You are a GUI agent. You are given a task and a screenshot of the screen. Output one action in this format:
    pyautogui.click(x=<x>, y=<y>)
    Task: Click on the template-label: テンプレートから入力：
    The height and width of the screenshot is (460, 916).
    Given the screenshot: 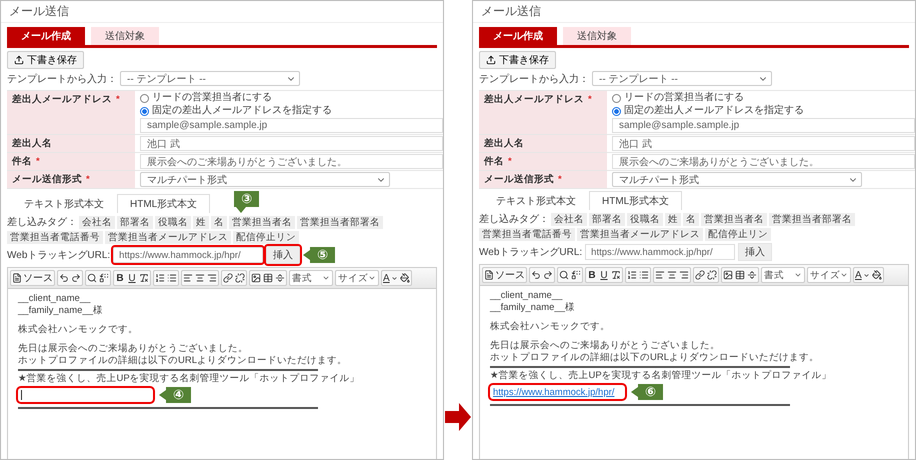 What is the action you would take?
    pyautogui.click(x=534, y=79)
    